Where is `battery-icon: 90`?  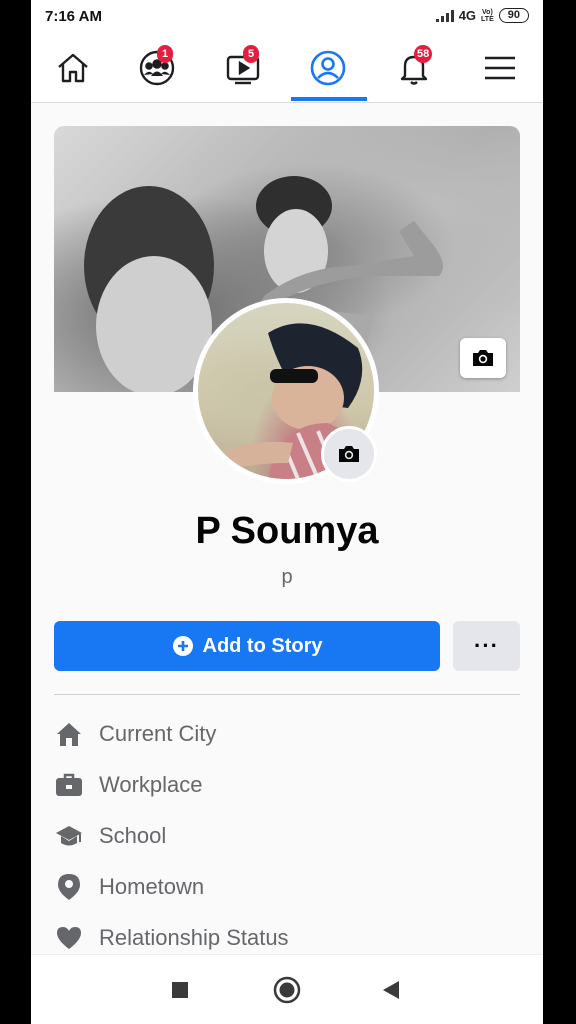
battery-icon: 90 is located at coordinates (513, 15).